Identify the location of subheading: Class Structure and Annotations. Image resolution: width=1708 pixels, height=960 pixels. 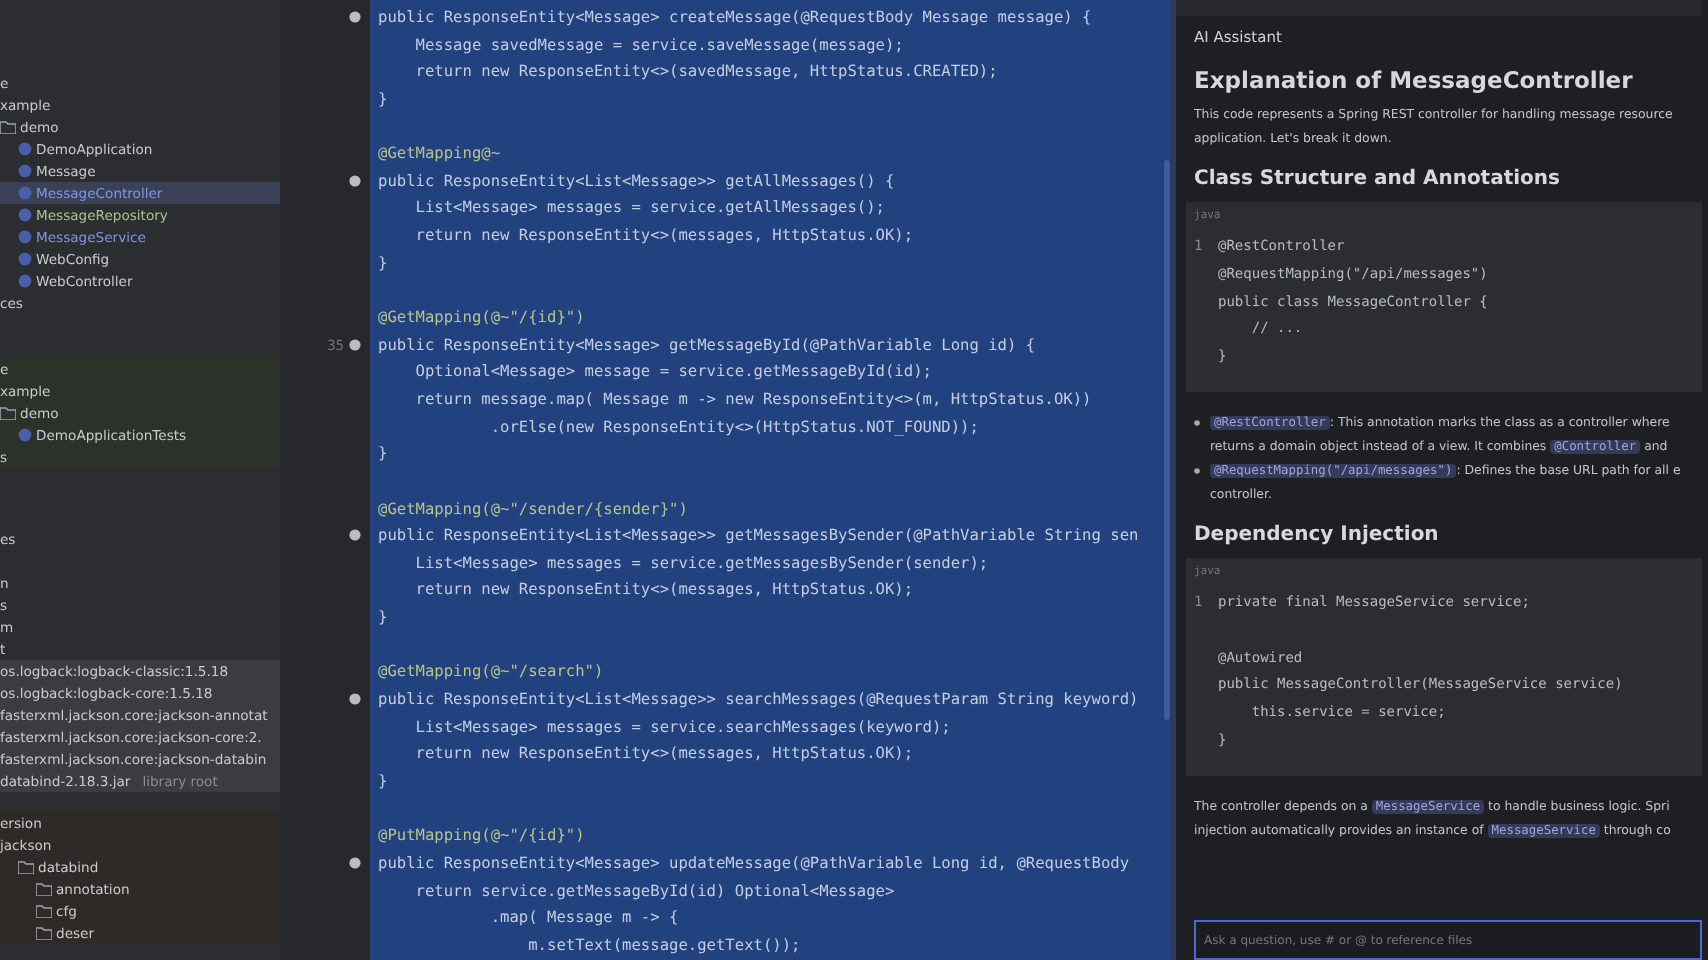
(1378, 179).